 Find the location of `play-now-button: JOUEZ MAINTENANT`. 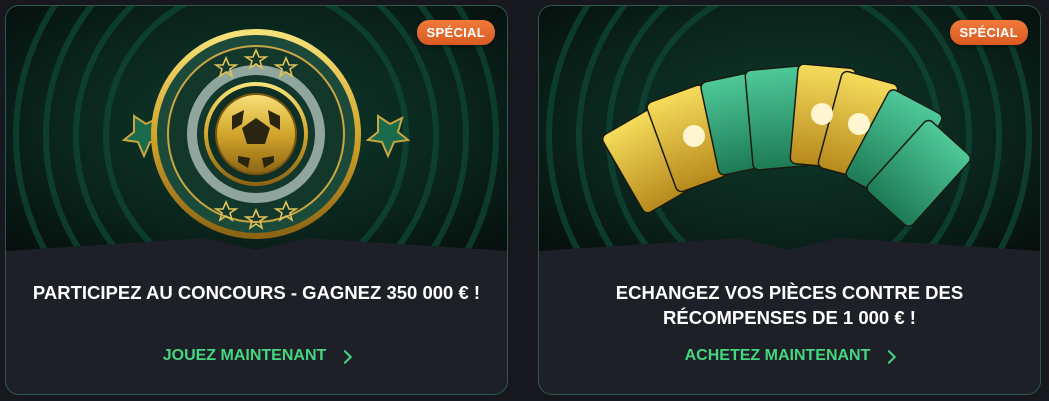

play-now-button: JOUEZ MAINTENANT is located at coordinates (256, 356).